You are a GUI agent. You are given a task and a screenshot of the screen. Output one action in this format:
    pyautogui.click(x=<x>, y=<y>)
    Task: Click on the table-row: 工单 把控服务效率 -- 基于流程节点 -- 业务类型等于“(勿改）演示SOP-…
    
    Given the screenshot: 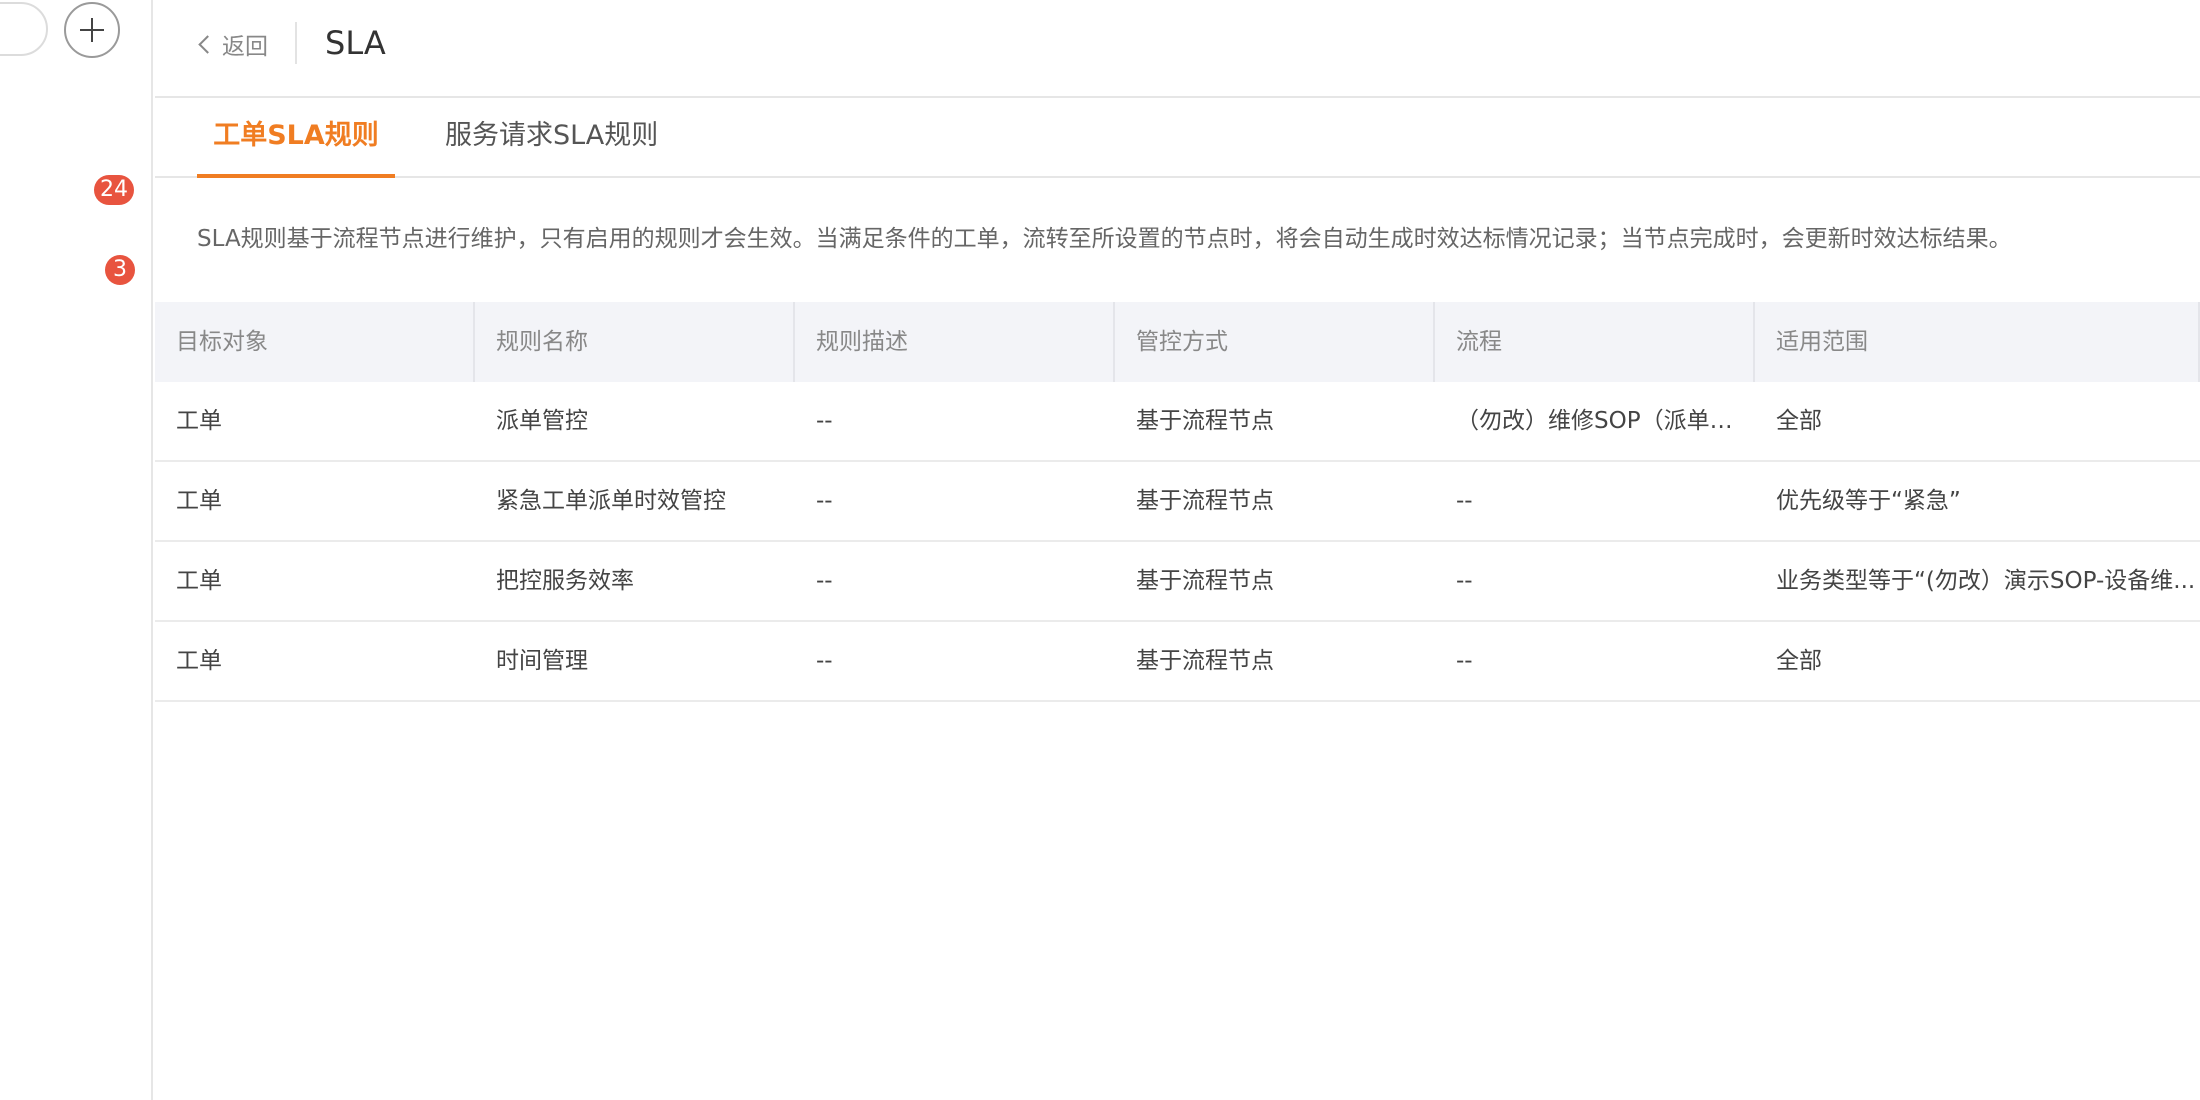 What is the action you would take?
    pyautogui.click(x=1177, y=582)
    